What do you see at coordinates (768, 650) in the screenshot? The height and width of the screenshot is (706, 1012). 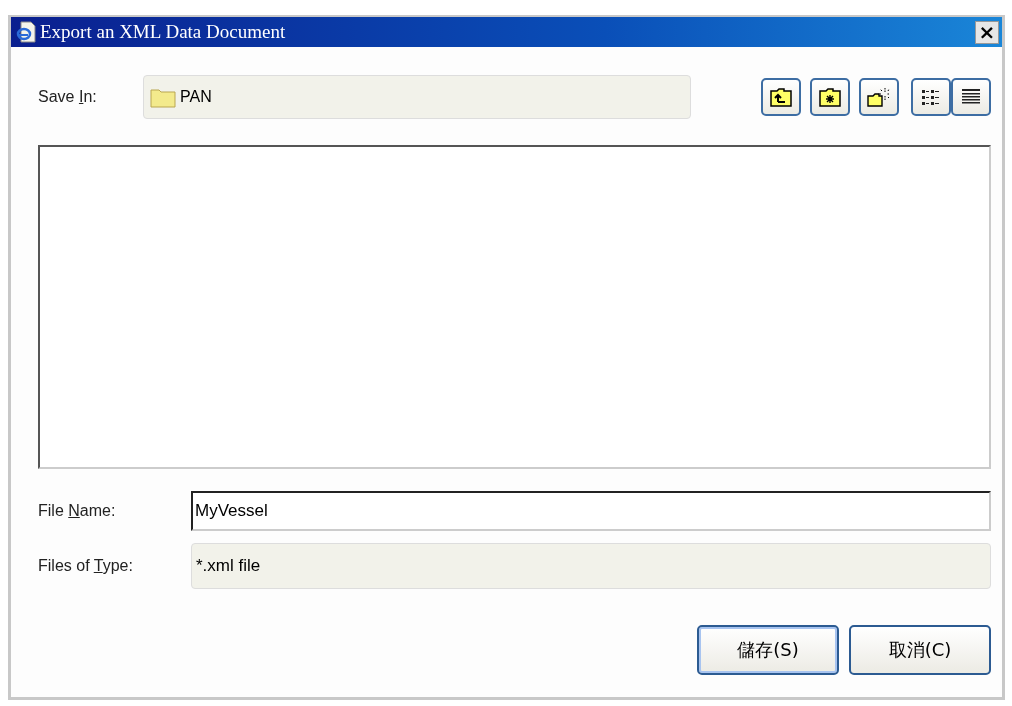 I see `save-button: 儲存(S)` at bounding box center [768, 650].